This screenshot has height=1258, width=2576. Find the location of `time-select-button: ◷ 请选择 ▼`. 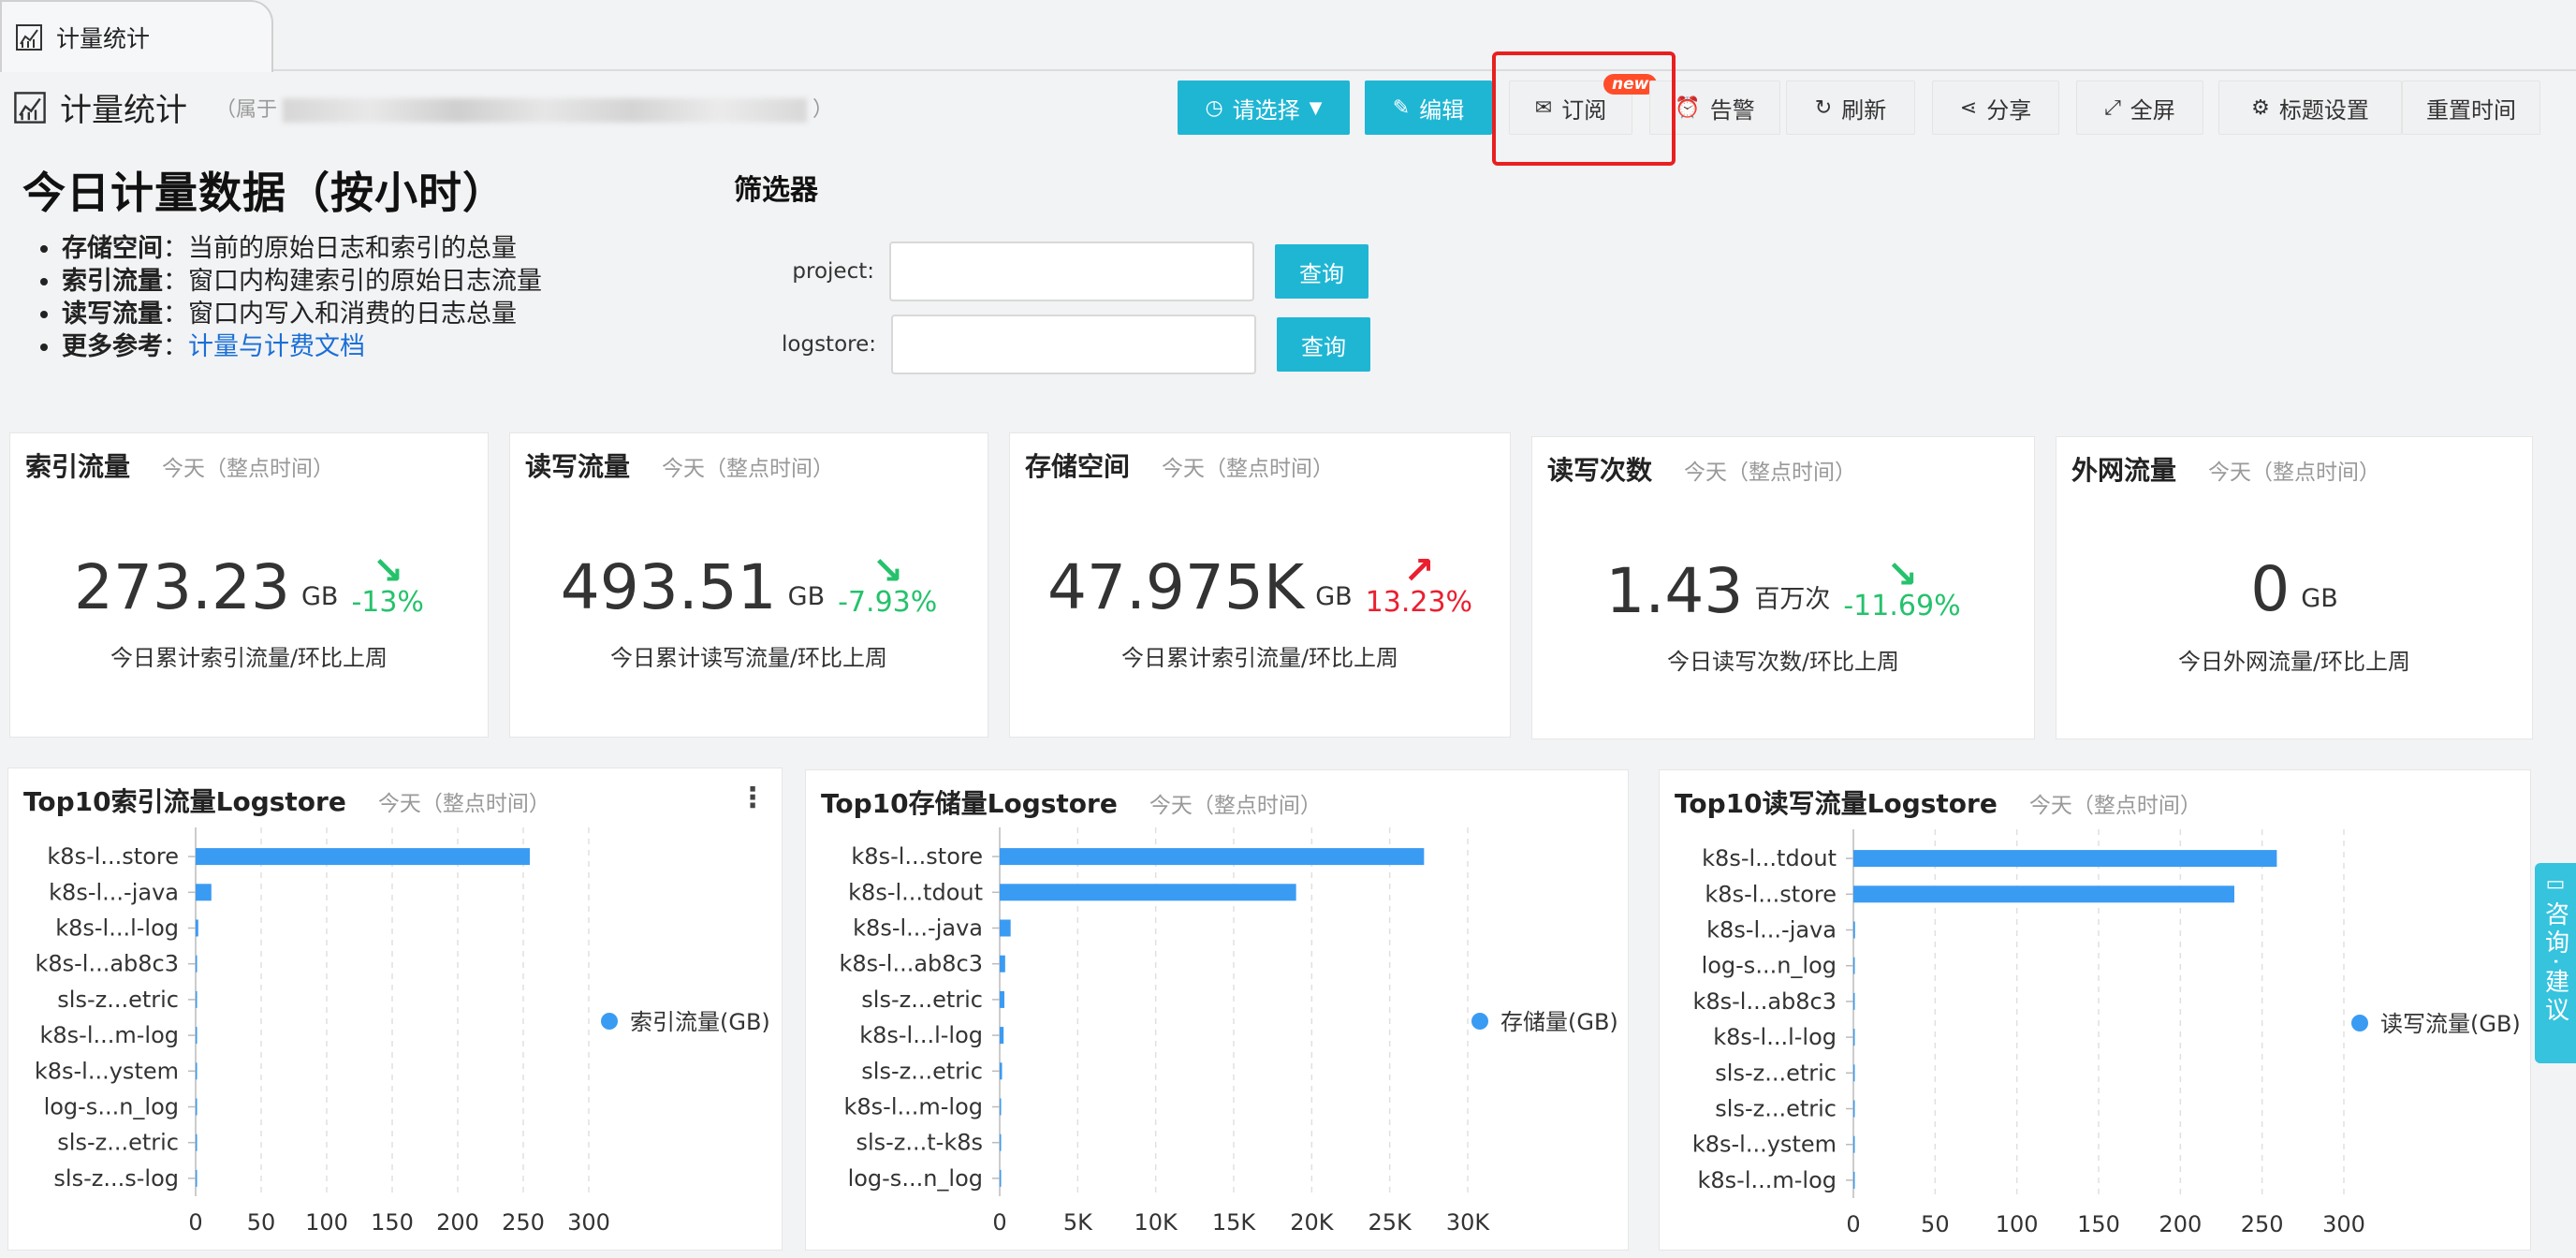

time-select-button: ◷ 请选择 ▼ is located at coordinates (1264, 107).